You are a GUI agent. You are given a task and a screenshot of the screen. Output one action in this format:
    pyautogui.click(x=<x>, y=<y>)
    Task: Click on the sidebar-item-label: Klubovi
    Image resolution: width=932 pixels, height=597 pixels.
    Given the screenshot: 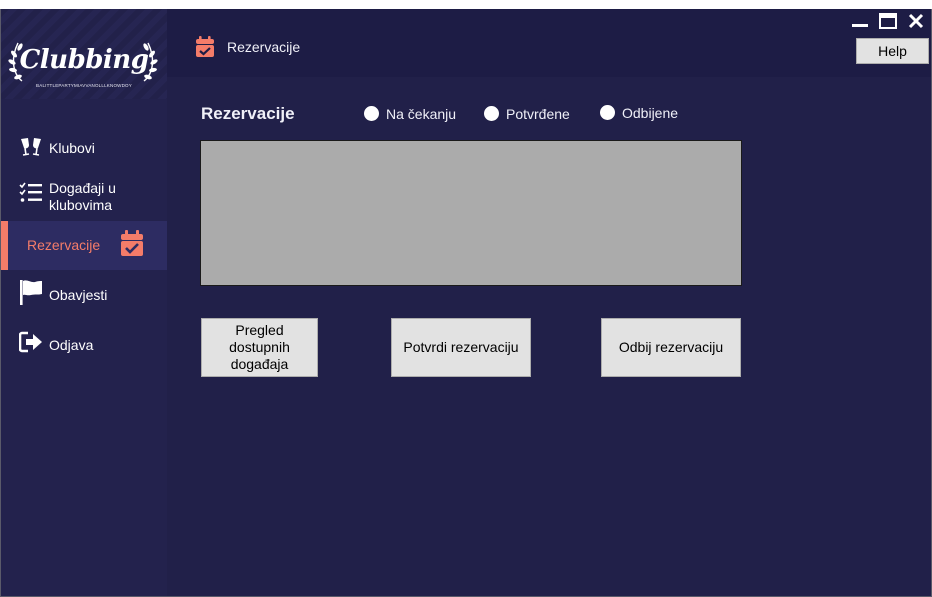 What is the action you would take?
    pyautogui.click(x=72, y=148)
    